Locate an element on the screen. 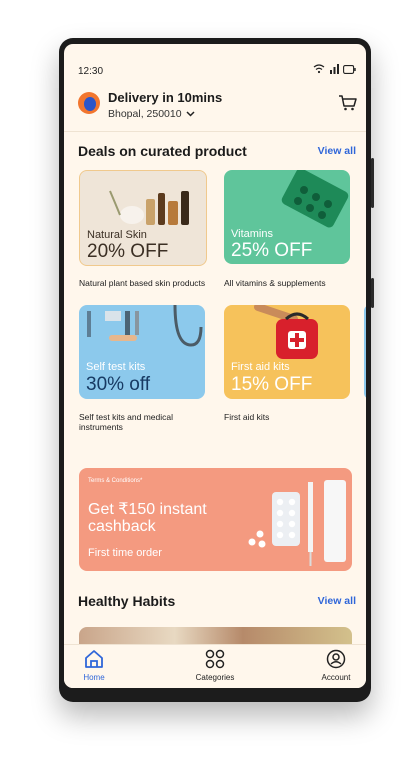 The height and width of the screenshot is (761, 412). delivery-title: Delivery in 10mins is located at coordinates (165, 97).